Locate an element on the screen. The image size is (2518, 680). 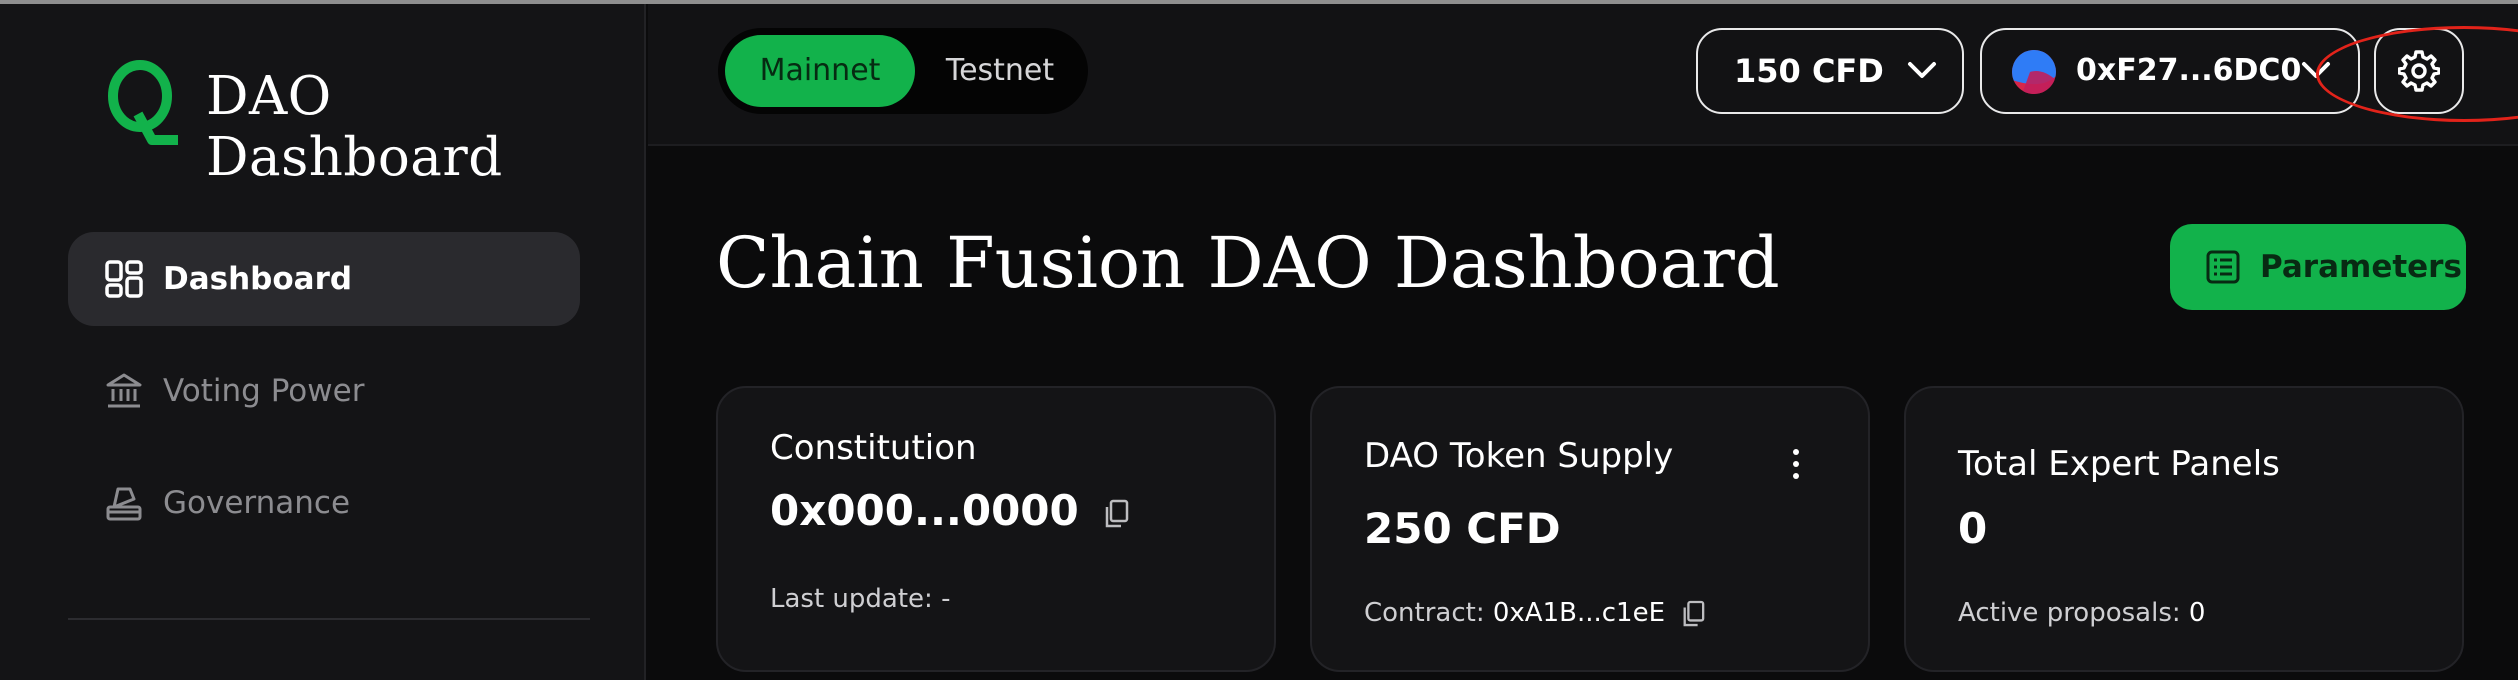
sidebar-item-label: Dashboard is located at coordinates (258, 279).